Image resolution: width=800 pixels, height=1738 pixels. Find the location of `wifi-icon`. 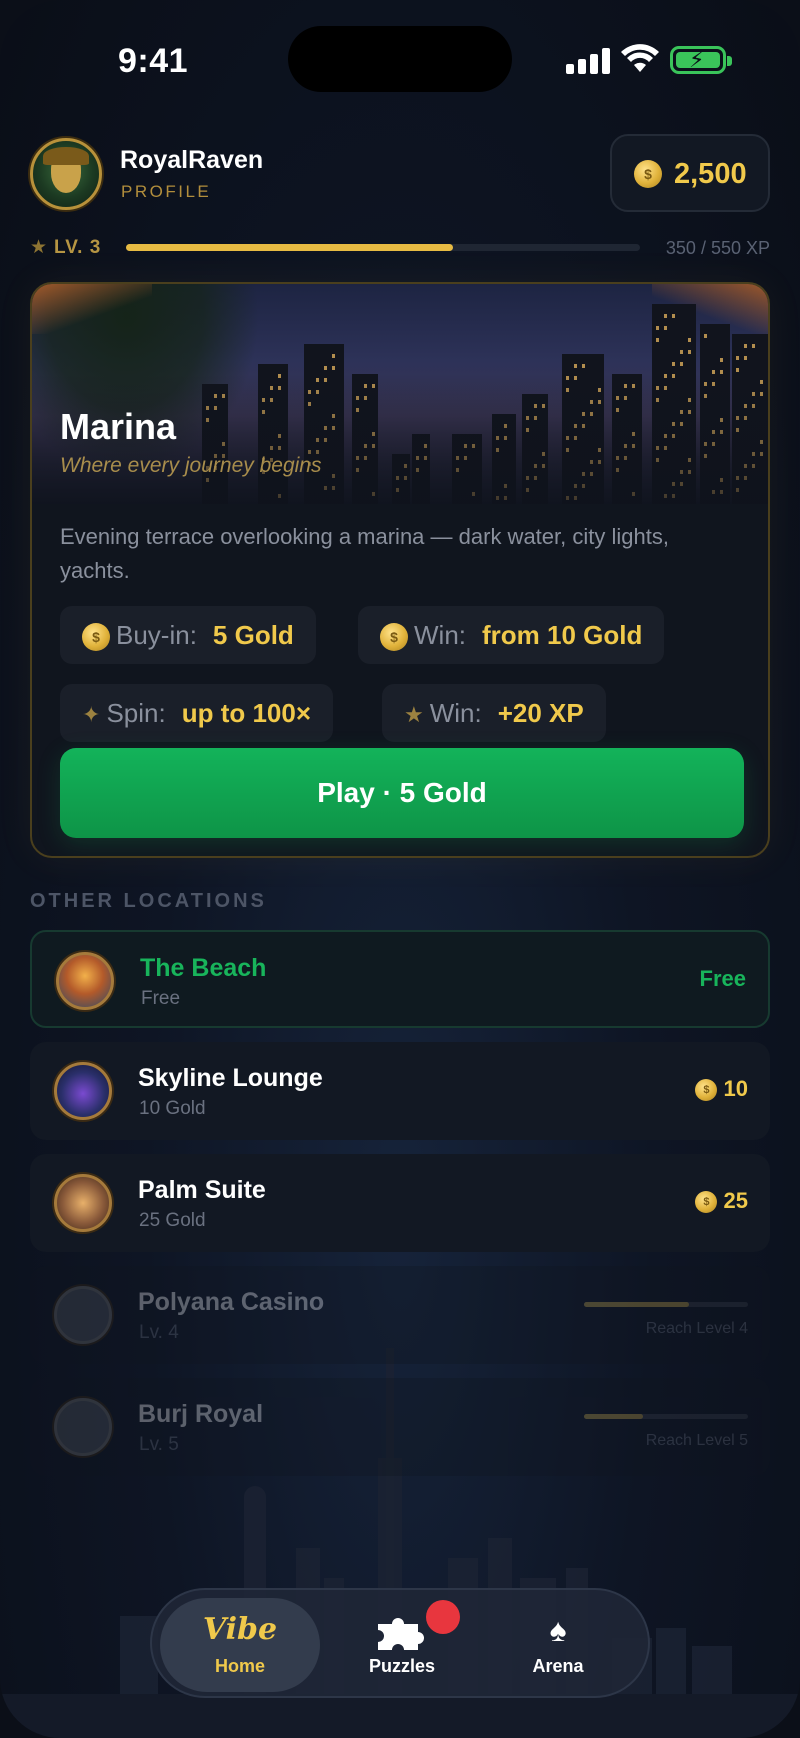

wifi-icon is located at coordinates (640, 58).